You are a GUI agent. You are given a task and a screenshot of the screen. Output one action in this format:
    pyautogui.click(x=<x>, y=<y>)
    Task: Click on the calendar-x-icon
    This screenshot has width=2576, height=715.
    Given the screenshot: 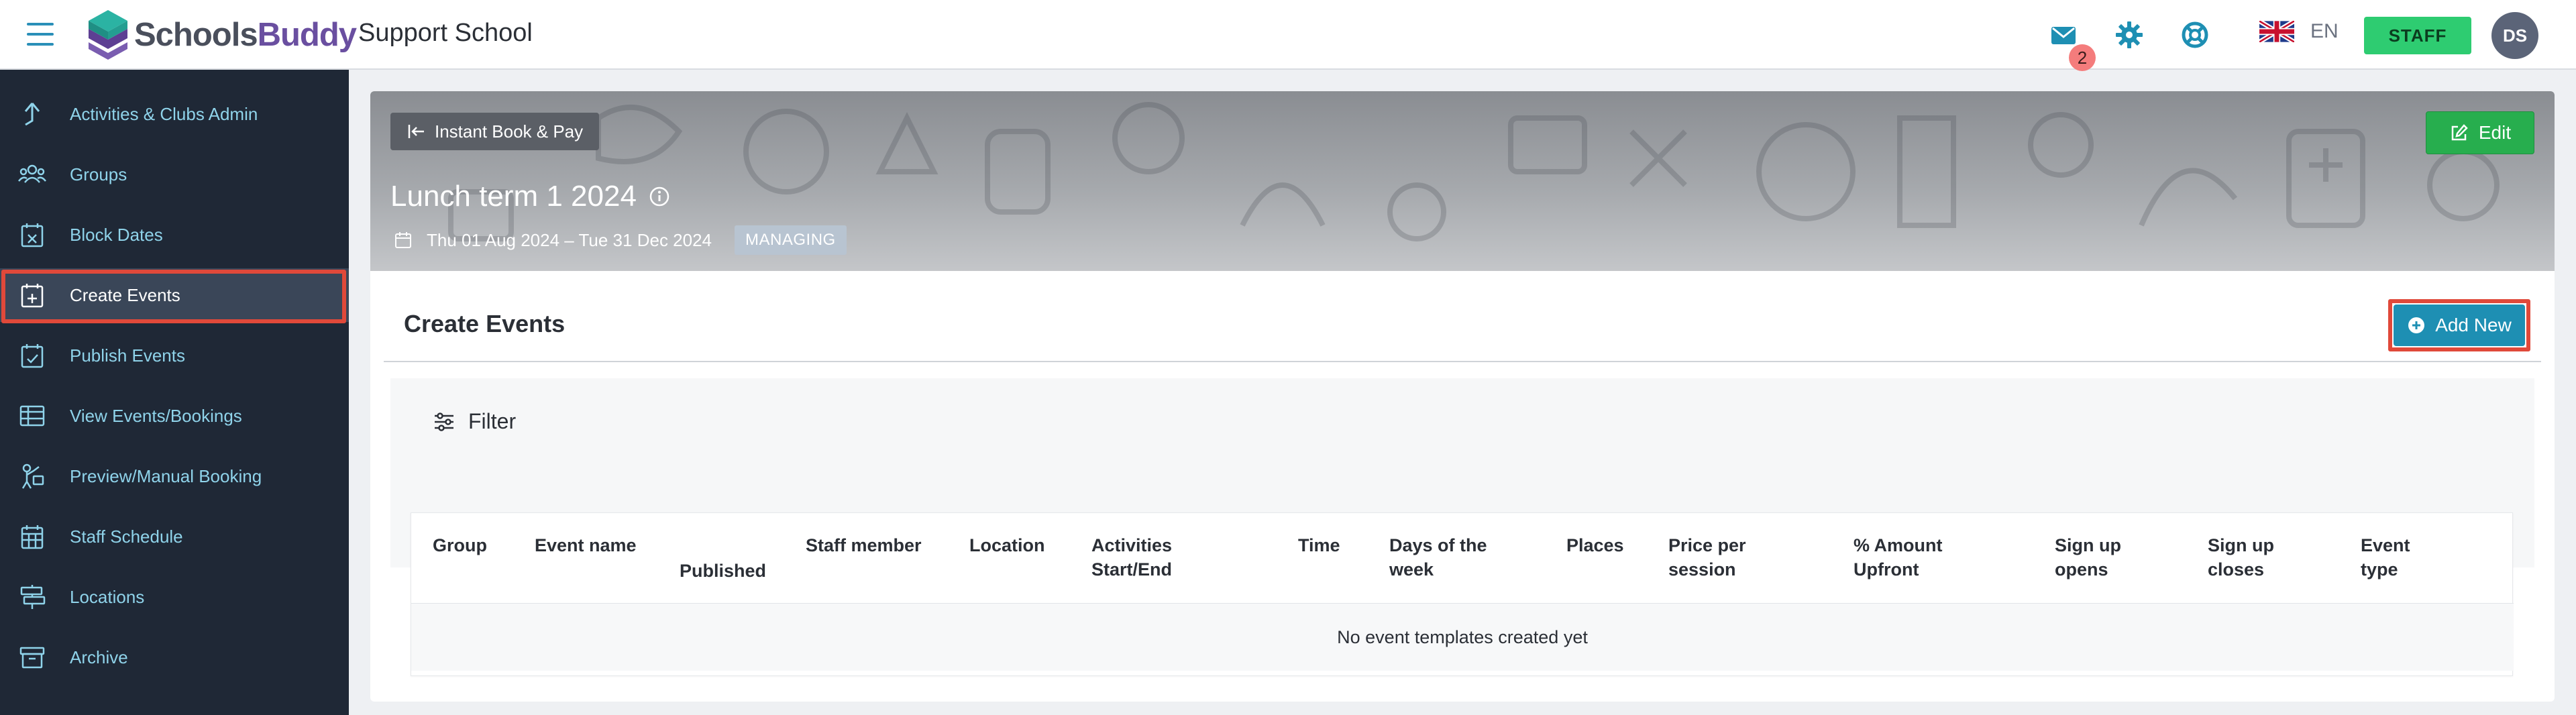 What is the action you would take?
    pyautogui.click(x=32, y=236)
    